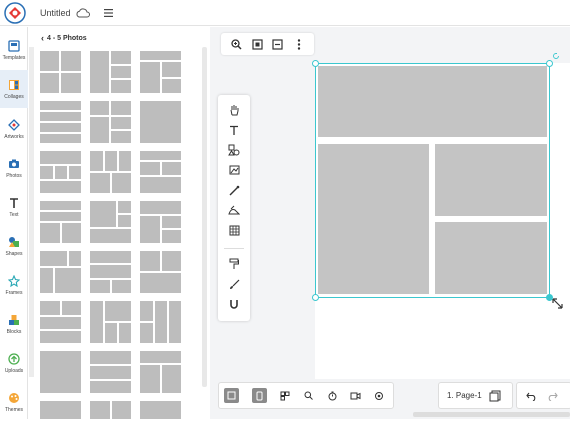 The width and height of the screenshot is (570, 421). I want to click on sidebar-item-themes: Themes, so click(14, 402).